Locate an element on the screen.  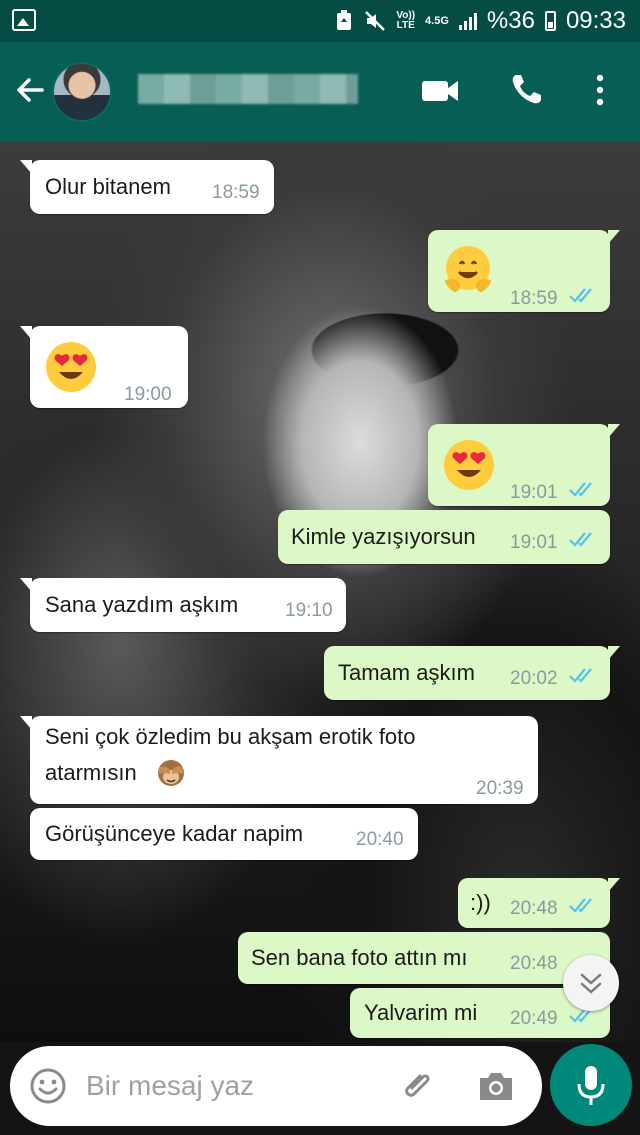
voice-call-icon is located at coordinates (527, 89).